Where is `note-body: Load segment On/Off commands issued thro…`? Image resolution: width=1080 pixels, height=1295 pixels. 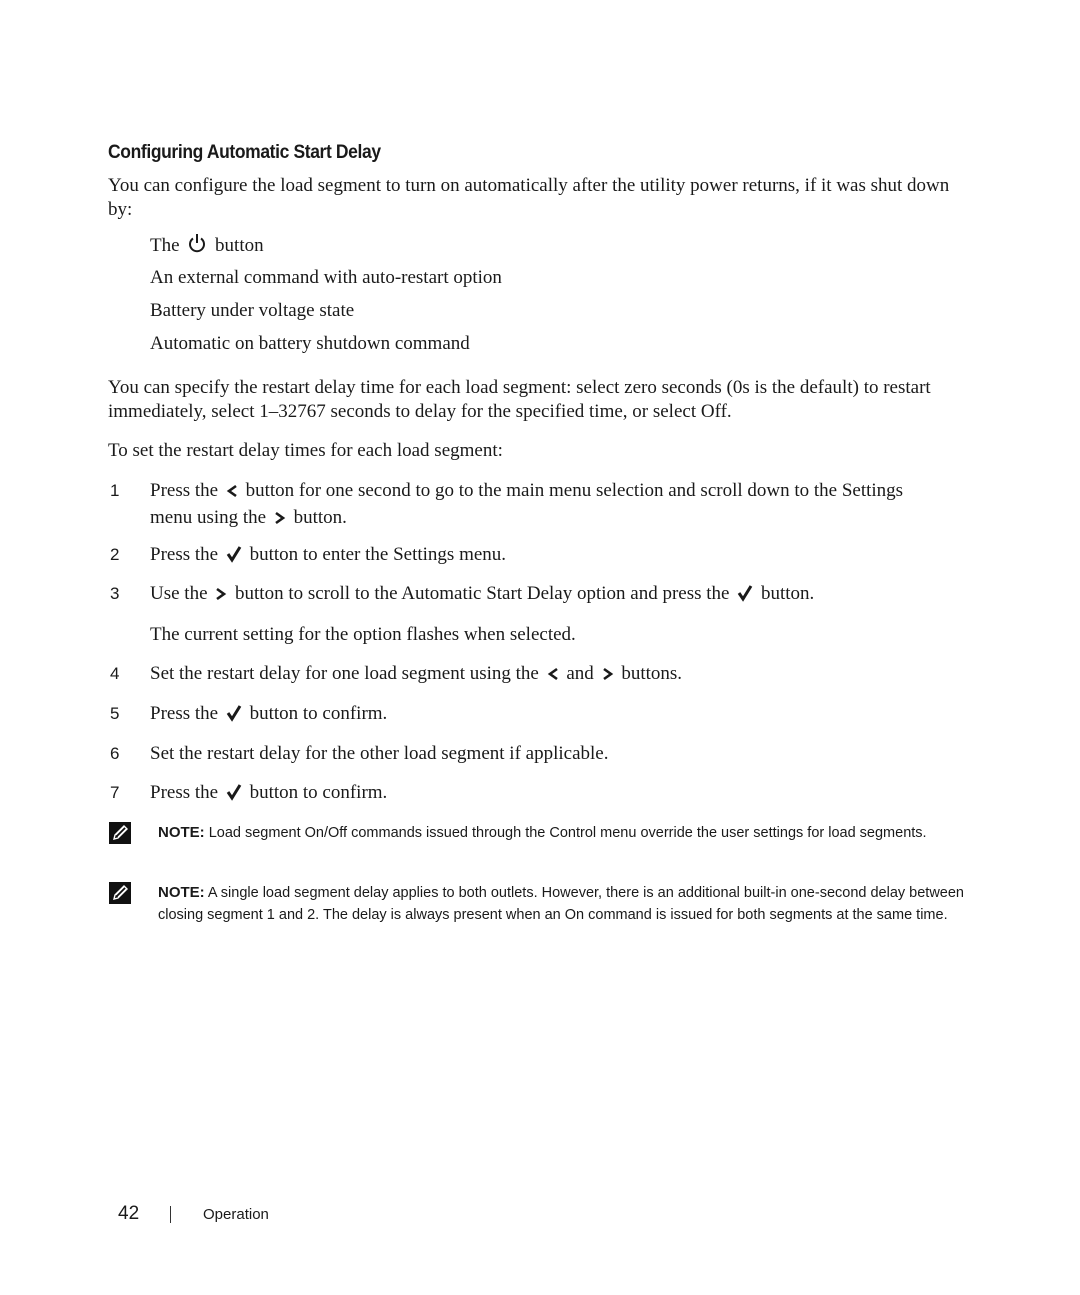
note-body: Load segment On/Off commands issued thro… is located at coordinates (565, 833).